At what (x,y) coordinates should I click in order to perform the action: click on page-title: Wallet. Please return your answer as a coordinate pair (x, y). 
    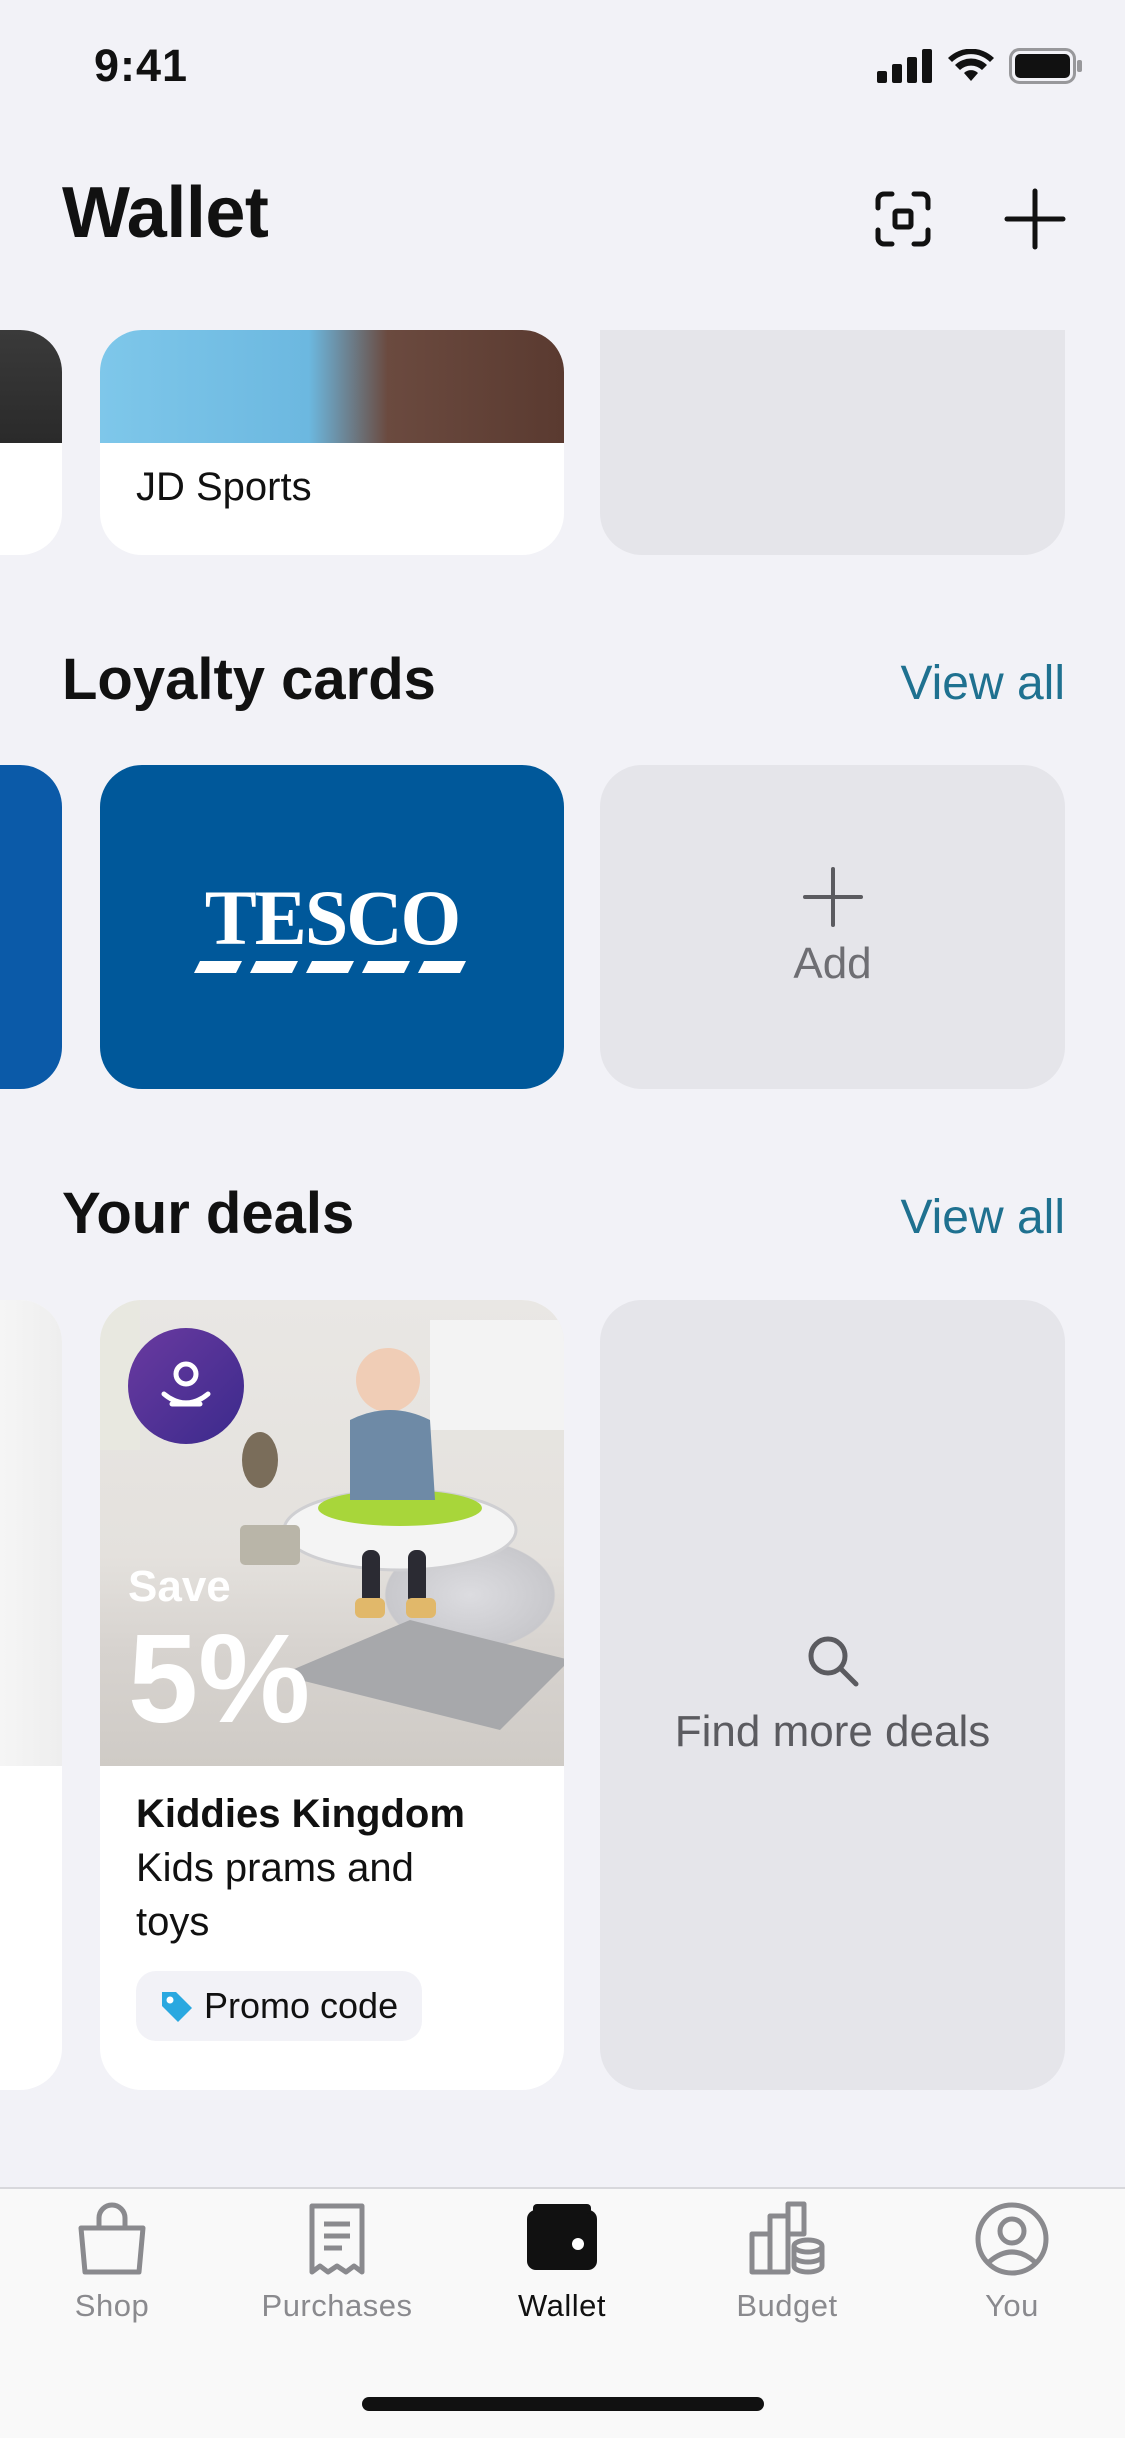
    Looking at the image, I should click on (165, 213).